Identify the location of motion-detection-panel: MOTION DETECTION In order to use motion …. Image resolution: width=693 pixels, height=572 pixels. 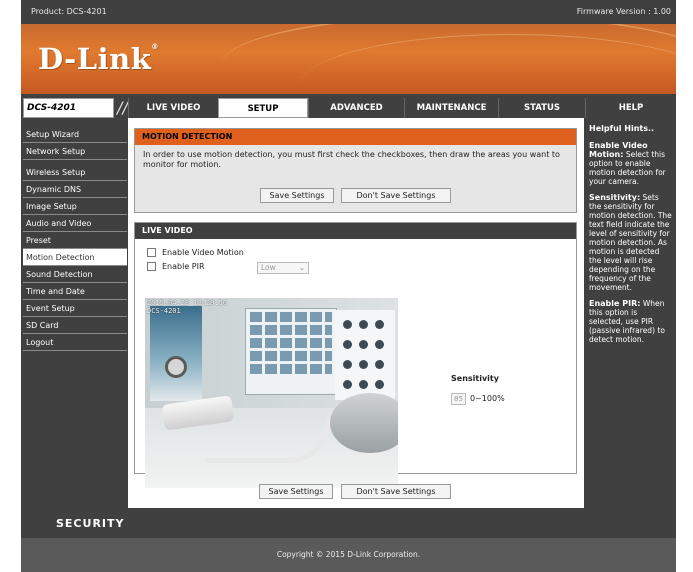
(355, 170).